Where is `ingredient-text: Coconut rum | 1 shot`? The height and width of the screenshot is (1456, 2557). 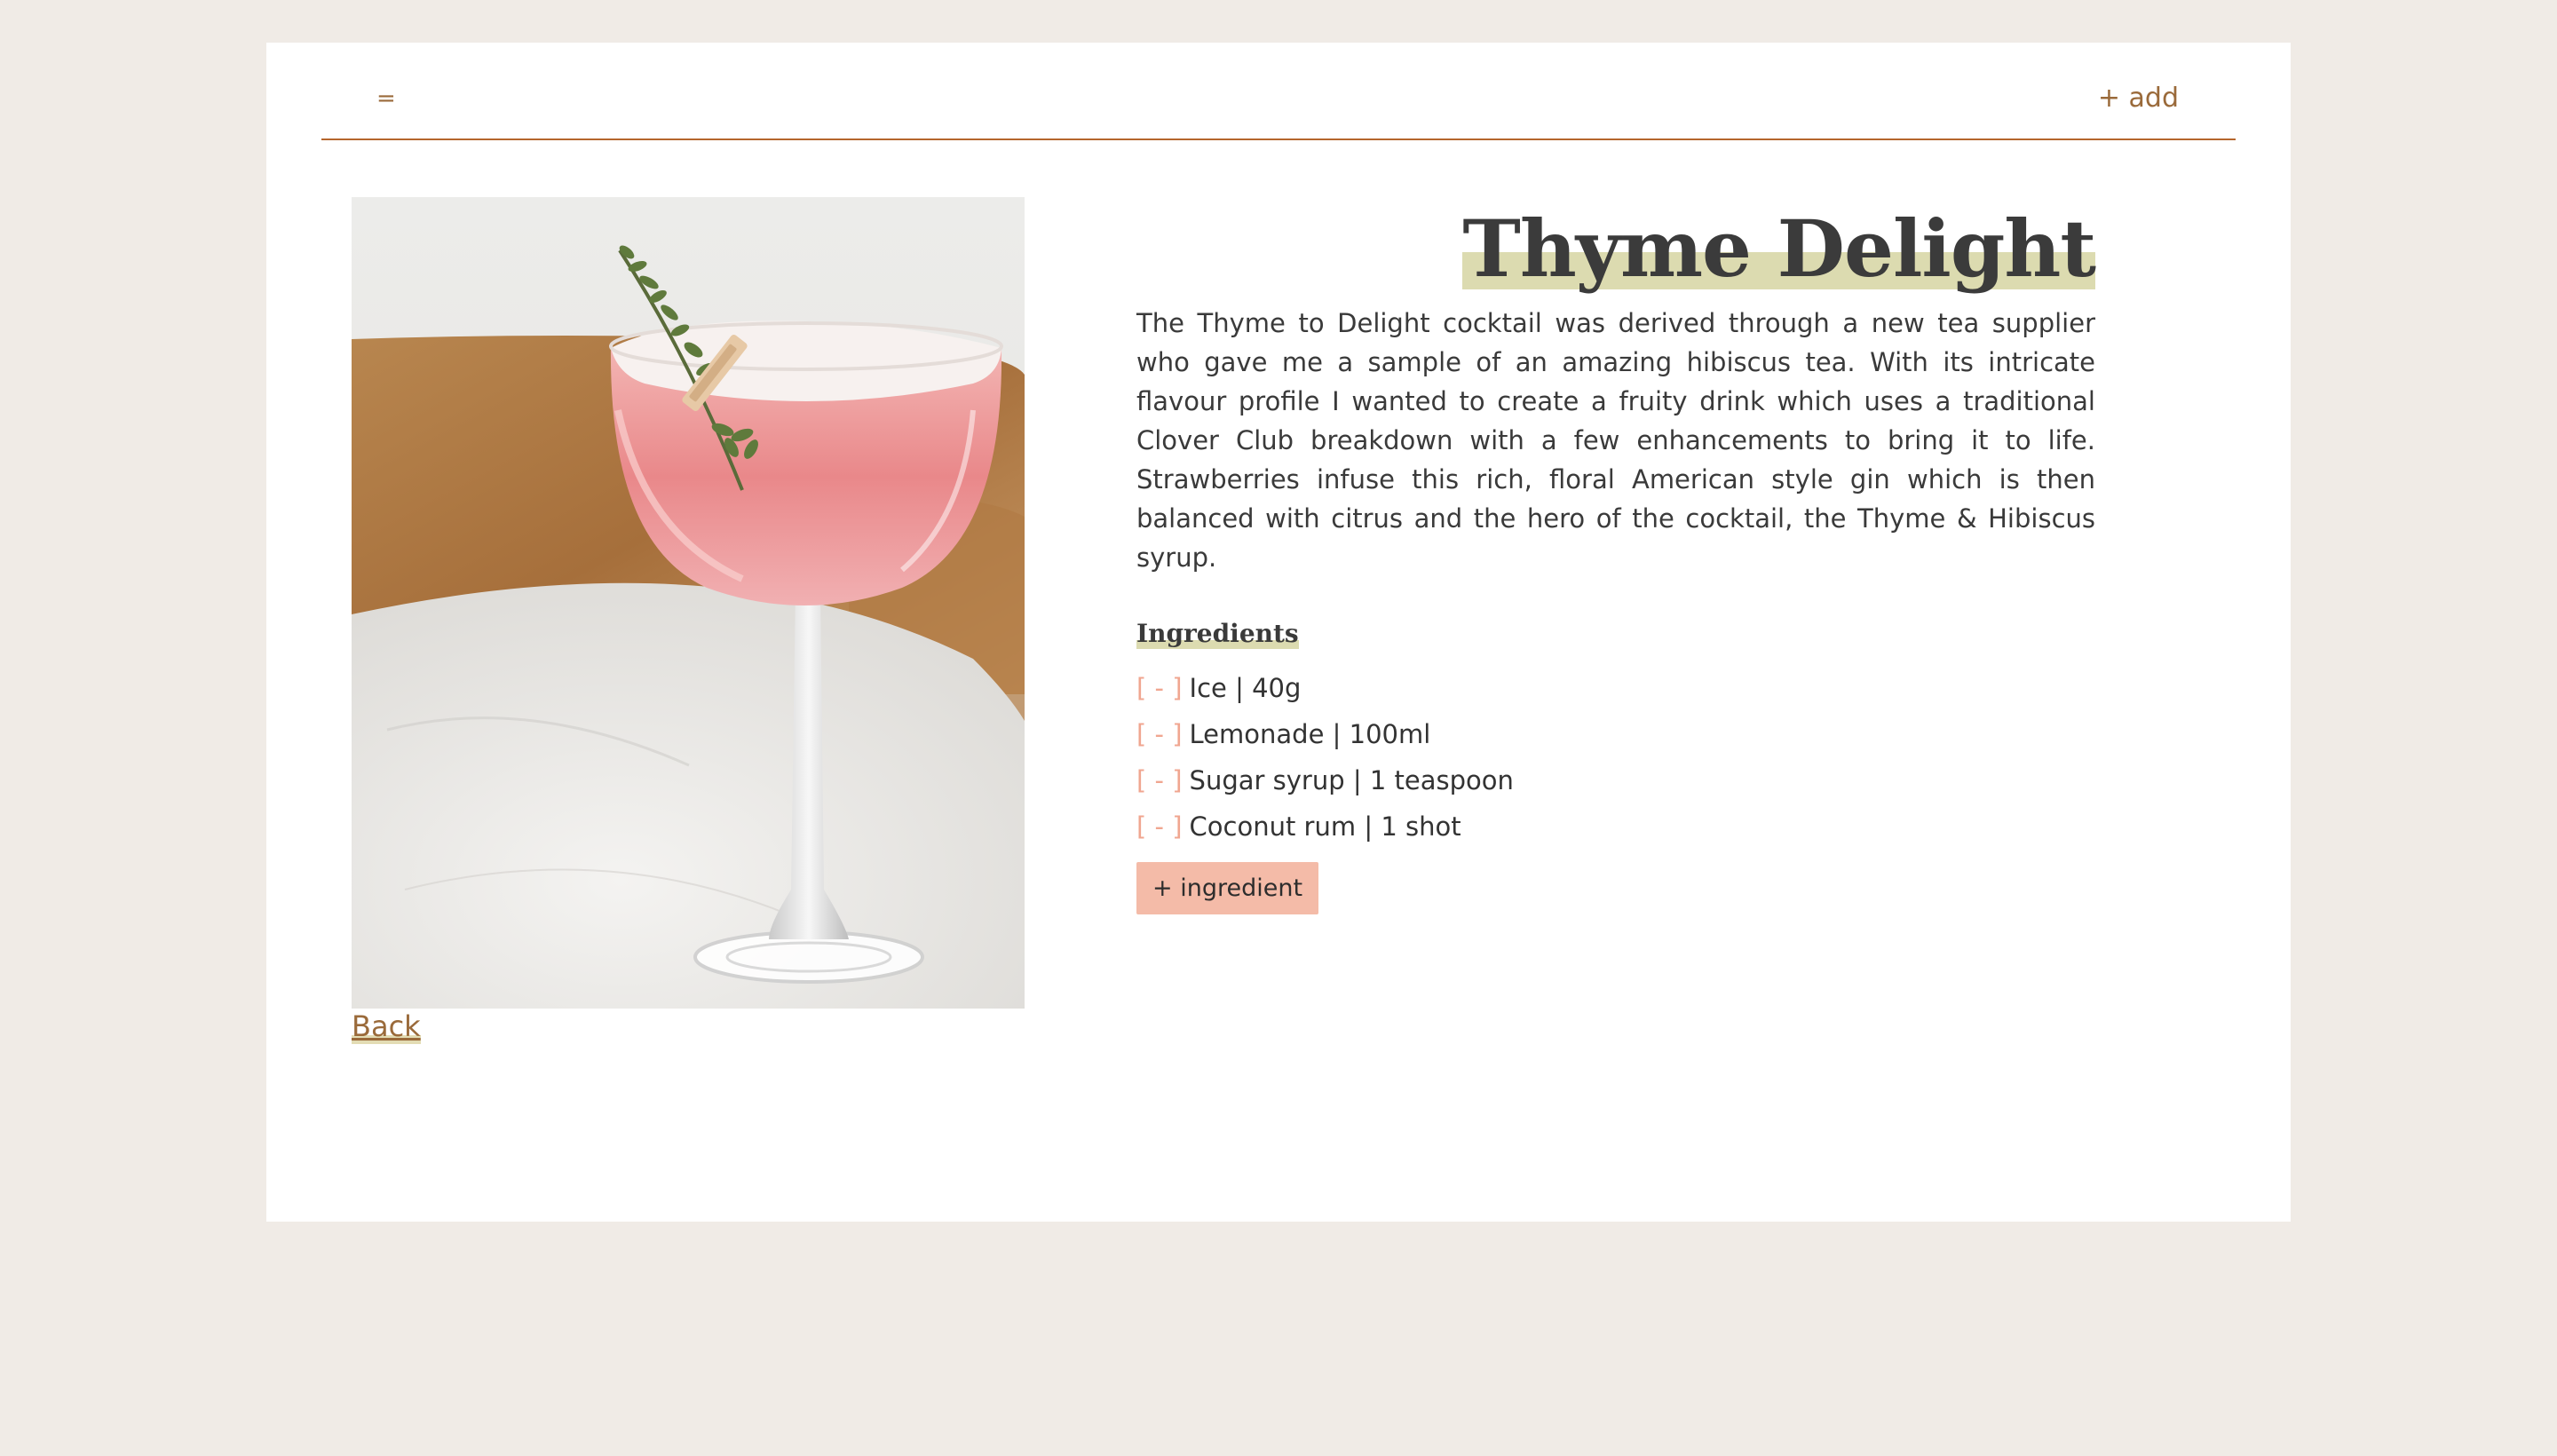
ingredient-text: Coconut rum | 1 shot is located at coordinates (1325, 826).